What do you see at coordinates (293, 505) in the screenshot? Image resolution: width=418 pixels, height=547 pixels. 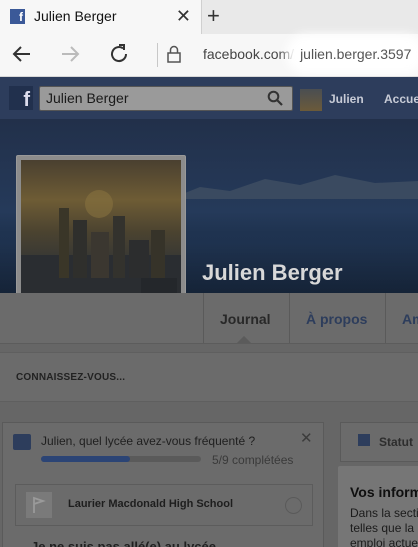 I see `school-radio` at bounding box center [293, 505].